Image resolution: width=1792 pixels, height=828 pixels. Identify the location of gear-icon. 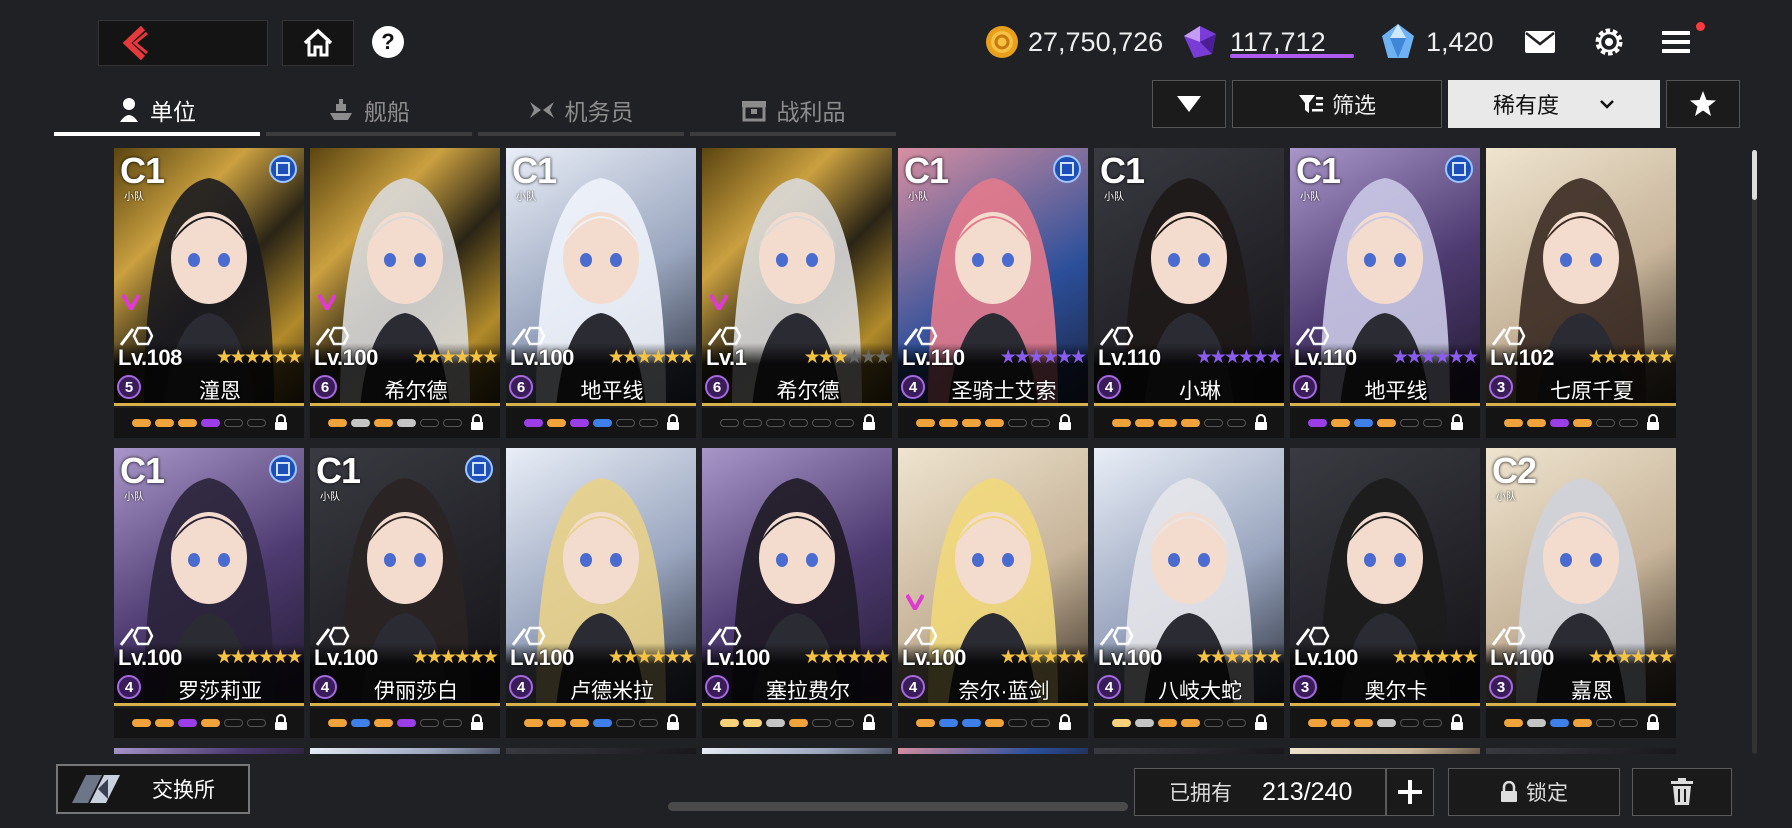
(1609, 42).